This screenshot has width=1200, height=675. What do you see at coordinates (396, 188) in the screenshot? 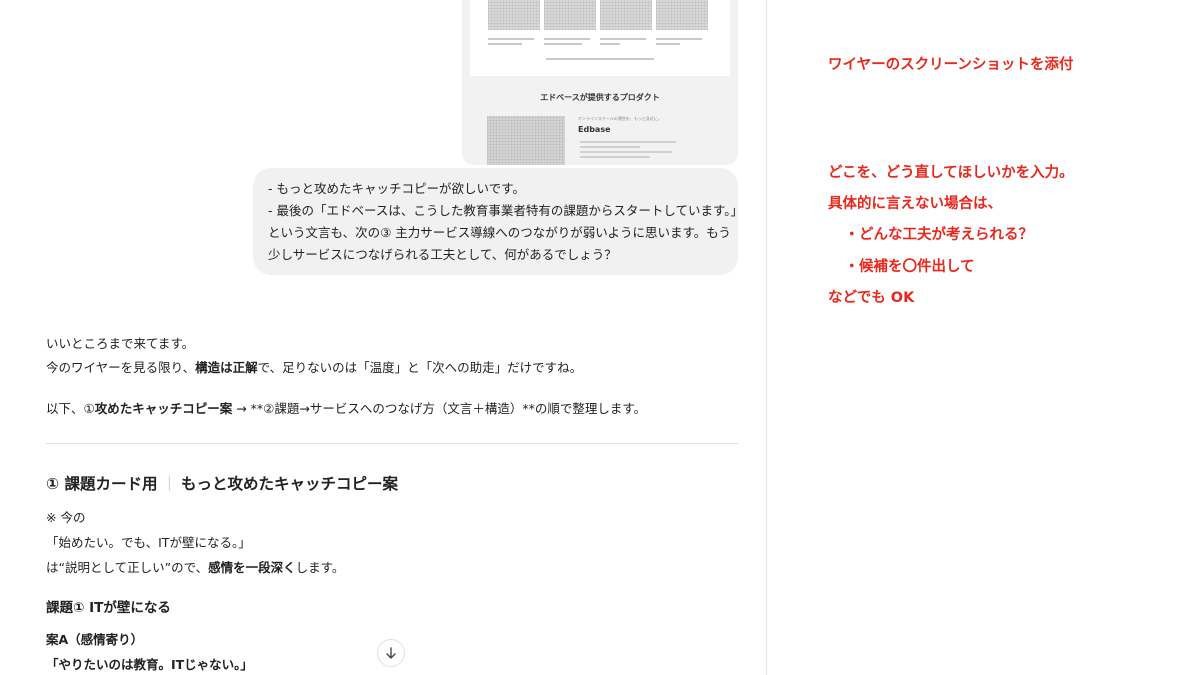
I see `user-message-line: - もっと攻めたキャッチコピーが欲しいです。` at bounding box center [396, 188].